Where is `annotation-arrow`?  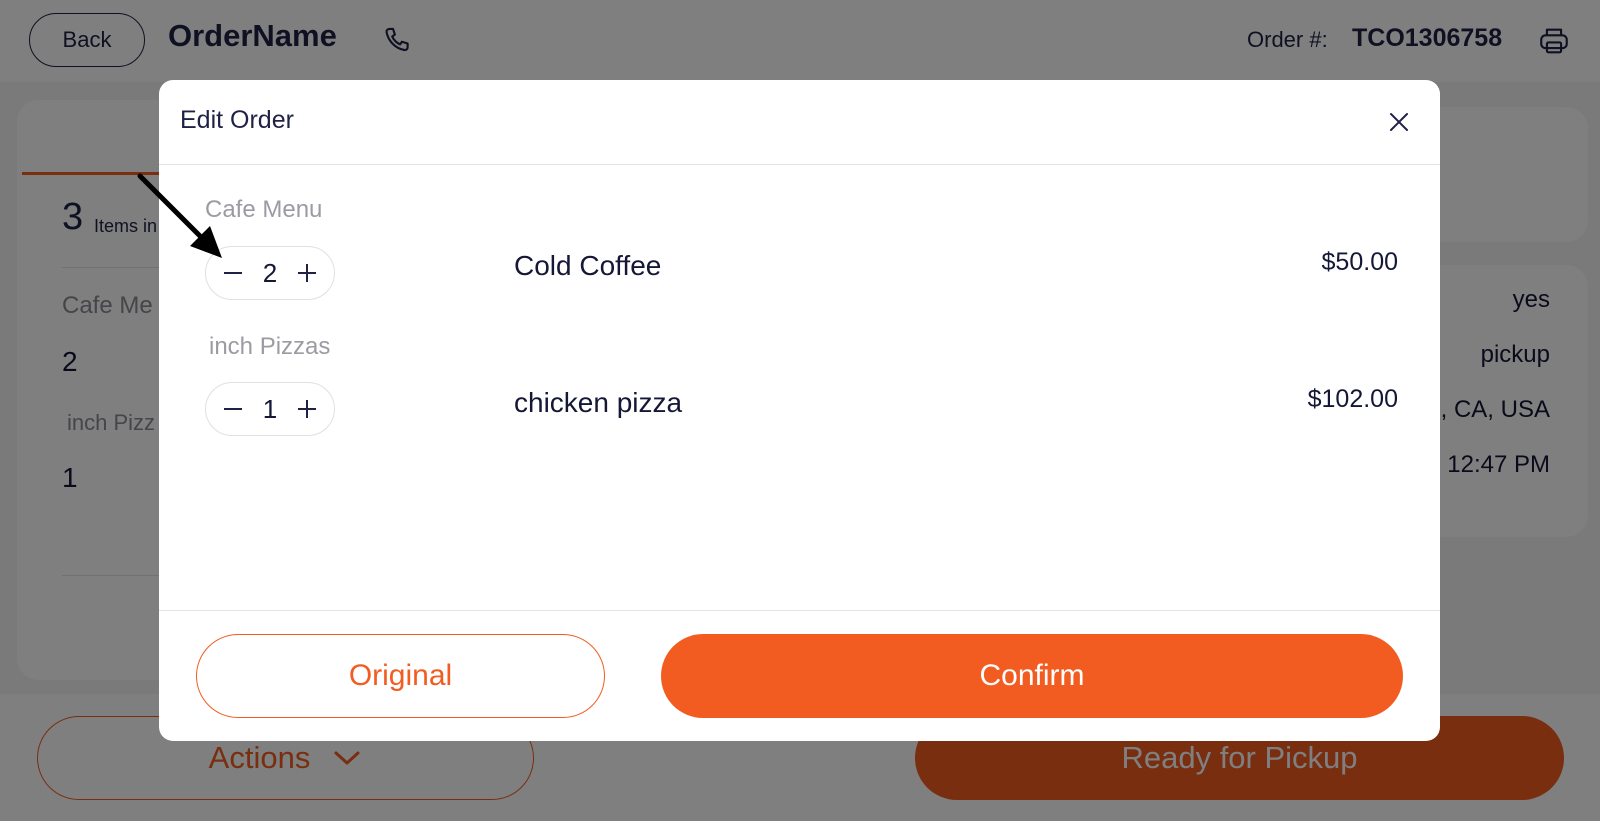 annotation-arrow is located at coordinates (179, 215).